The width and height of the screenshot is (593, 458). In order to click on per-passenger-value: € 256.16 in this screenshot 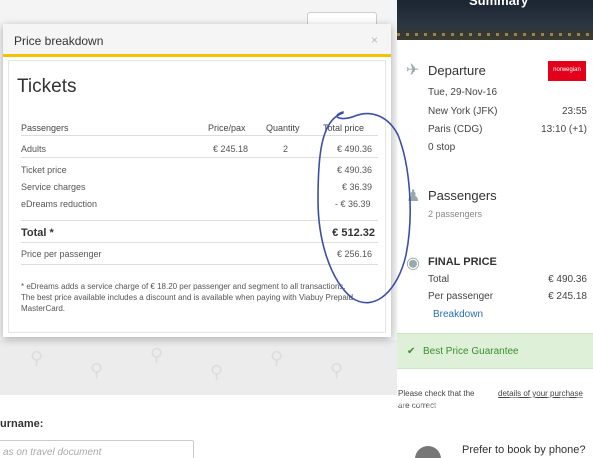, I will do `click(355, 254)`.